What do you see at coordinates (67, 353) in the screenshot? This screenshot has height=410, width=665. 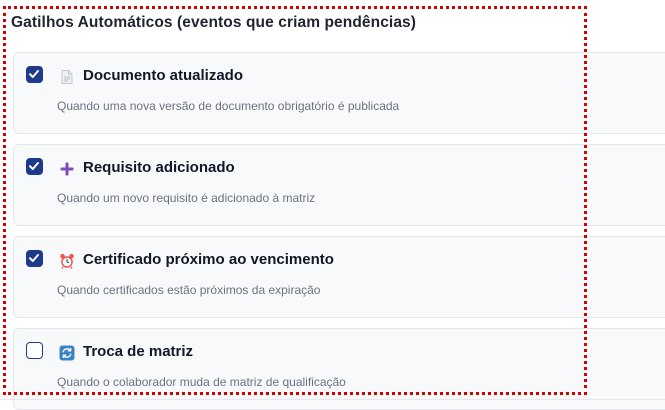 I see `refresh-icon` at bounding box center [67, 353].